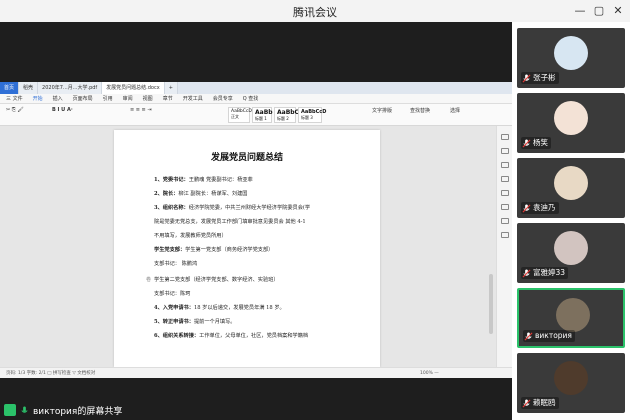 This screenshot has width=630, height=420. What do you see at coordinates (429, 373) in the screenshot?
I see `zoom-level: 100% —` at bounding box center [429, 373].